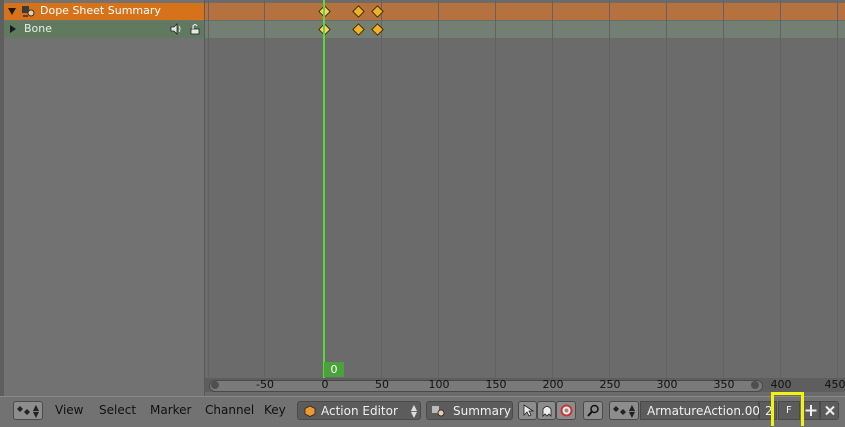 Image resolution: width=845 pixels, height=427 pixels. What do you see at coordinates (755, 385) in the screenshot?
I see `scrollbar-right-handle` at bounding box center [755, 385].